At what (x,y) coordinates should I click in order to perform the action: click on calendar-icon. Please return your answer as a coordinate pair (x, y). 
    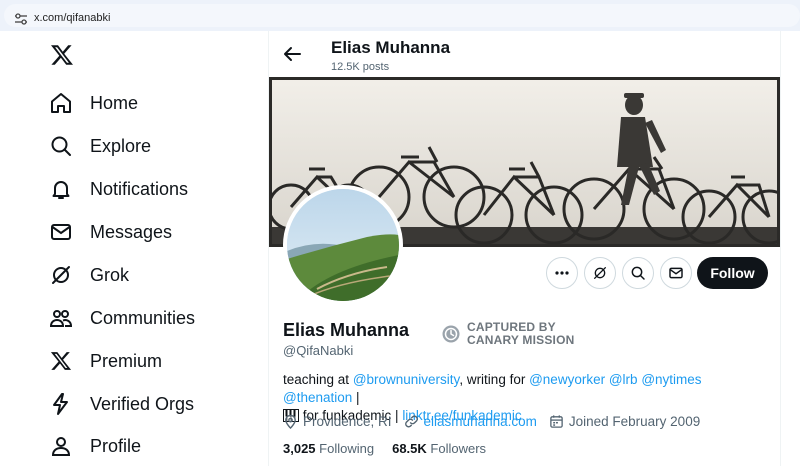
    Looking at the image, I should click on (556, 421).